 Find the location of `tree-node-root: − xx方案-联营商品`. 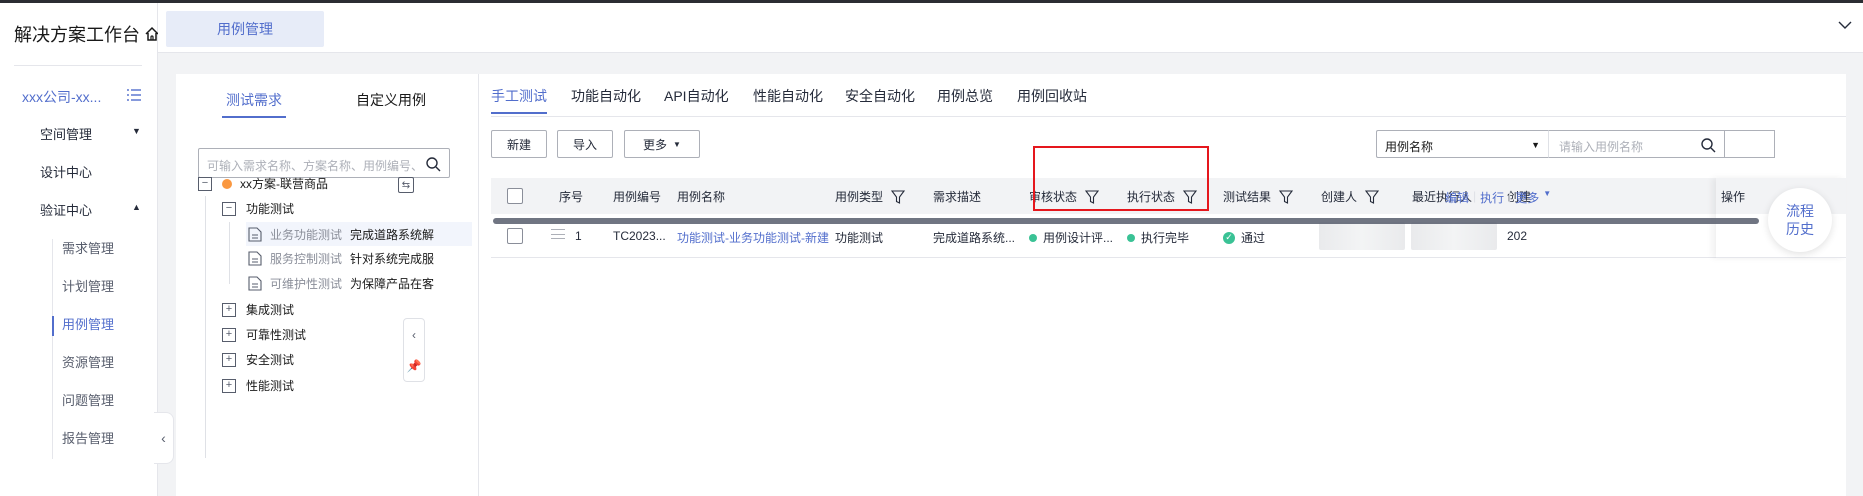

tree-node-root: − xx方案-联营商品 is located at coordinates (263, 183).